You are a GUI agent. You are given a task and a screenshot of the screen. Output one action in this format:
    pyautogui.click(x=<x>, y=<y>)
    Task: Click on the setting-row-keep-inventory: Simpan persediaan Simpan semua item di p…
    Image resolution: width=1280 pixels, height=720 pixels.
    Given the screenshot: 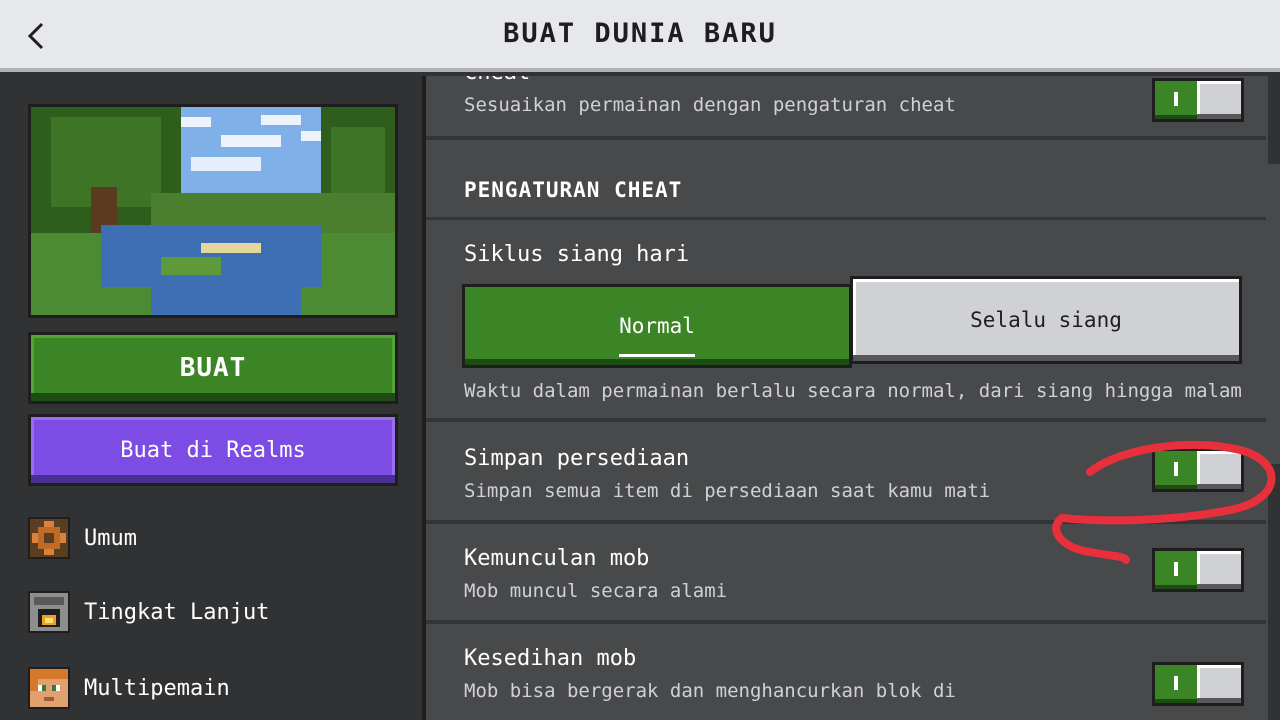 What is the action you would take?
    pyautogui.click(x=846, y=475)
    